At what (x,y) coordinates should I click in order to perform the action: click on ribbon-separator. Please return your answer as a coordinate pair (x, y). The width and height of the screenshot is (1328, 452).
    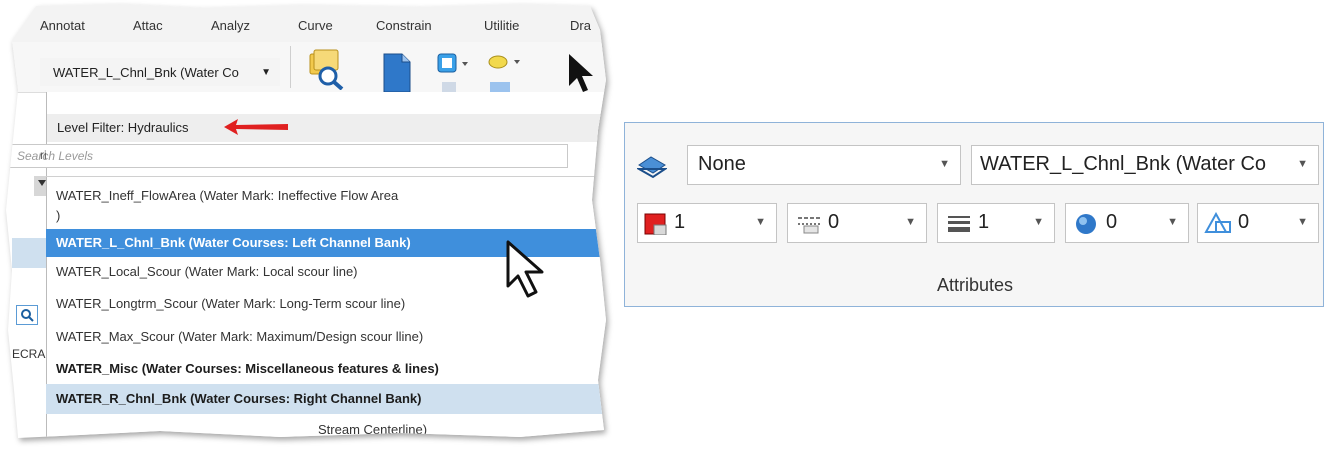
    Looking at the image, I should click on (290, 67).